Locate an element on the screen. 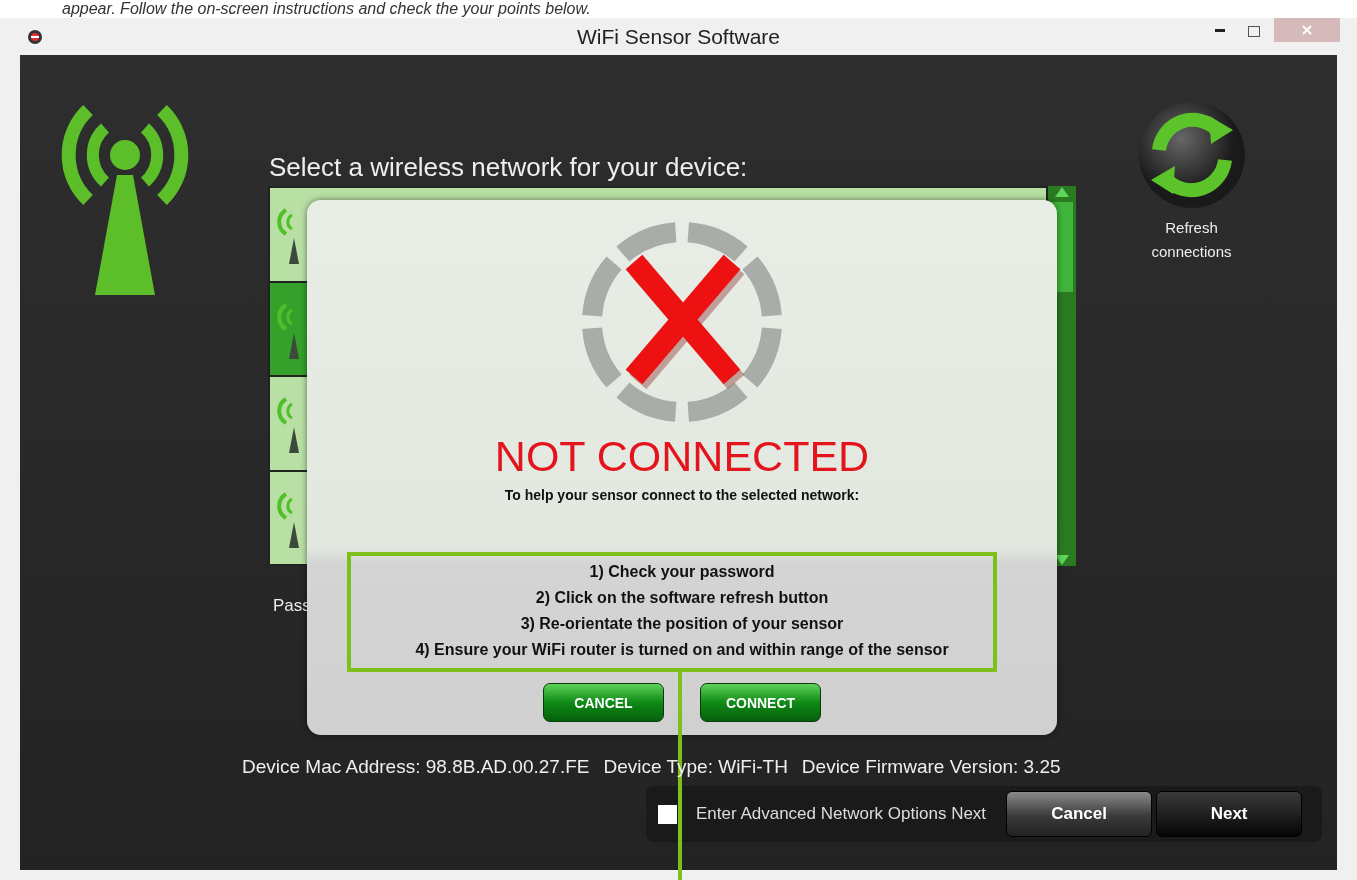 This screenshot has width=1357, height=880. caption-text: appear. Follow the on-screen instructions and check the your points below. is located at coordinates (326, 8).